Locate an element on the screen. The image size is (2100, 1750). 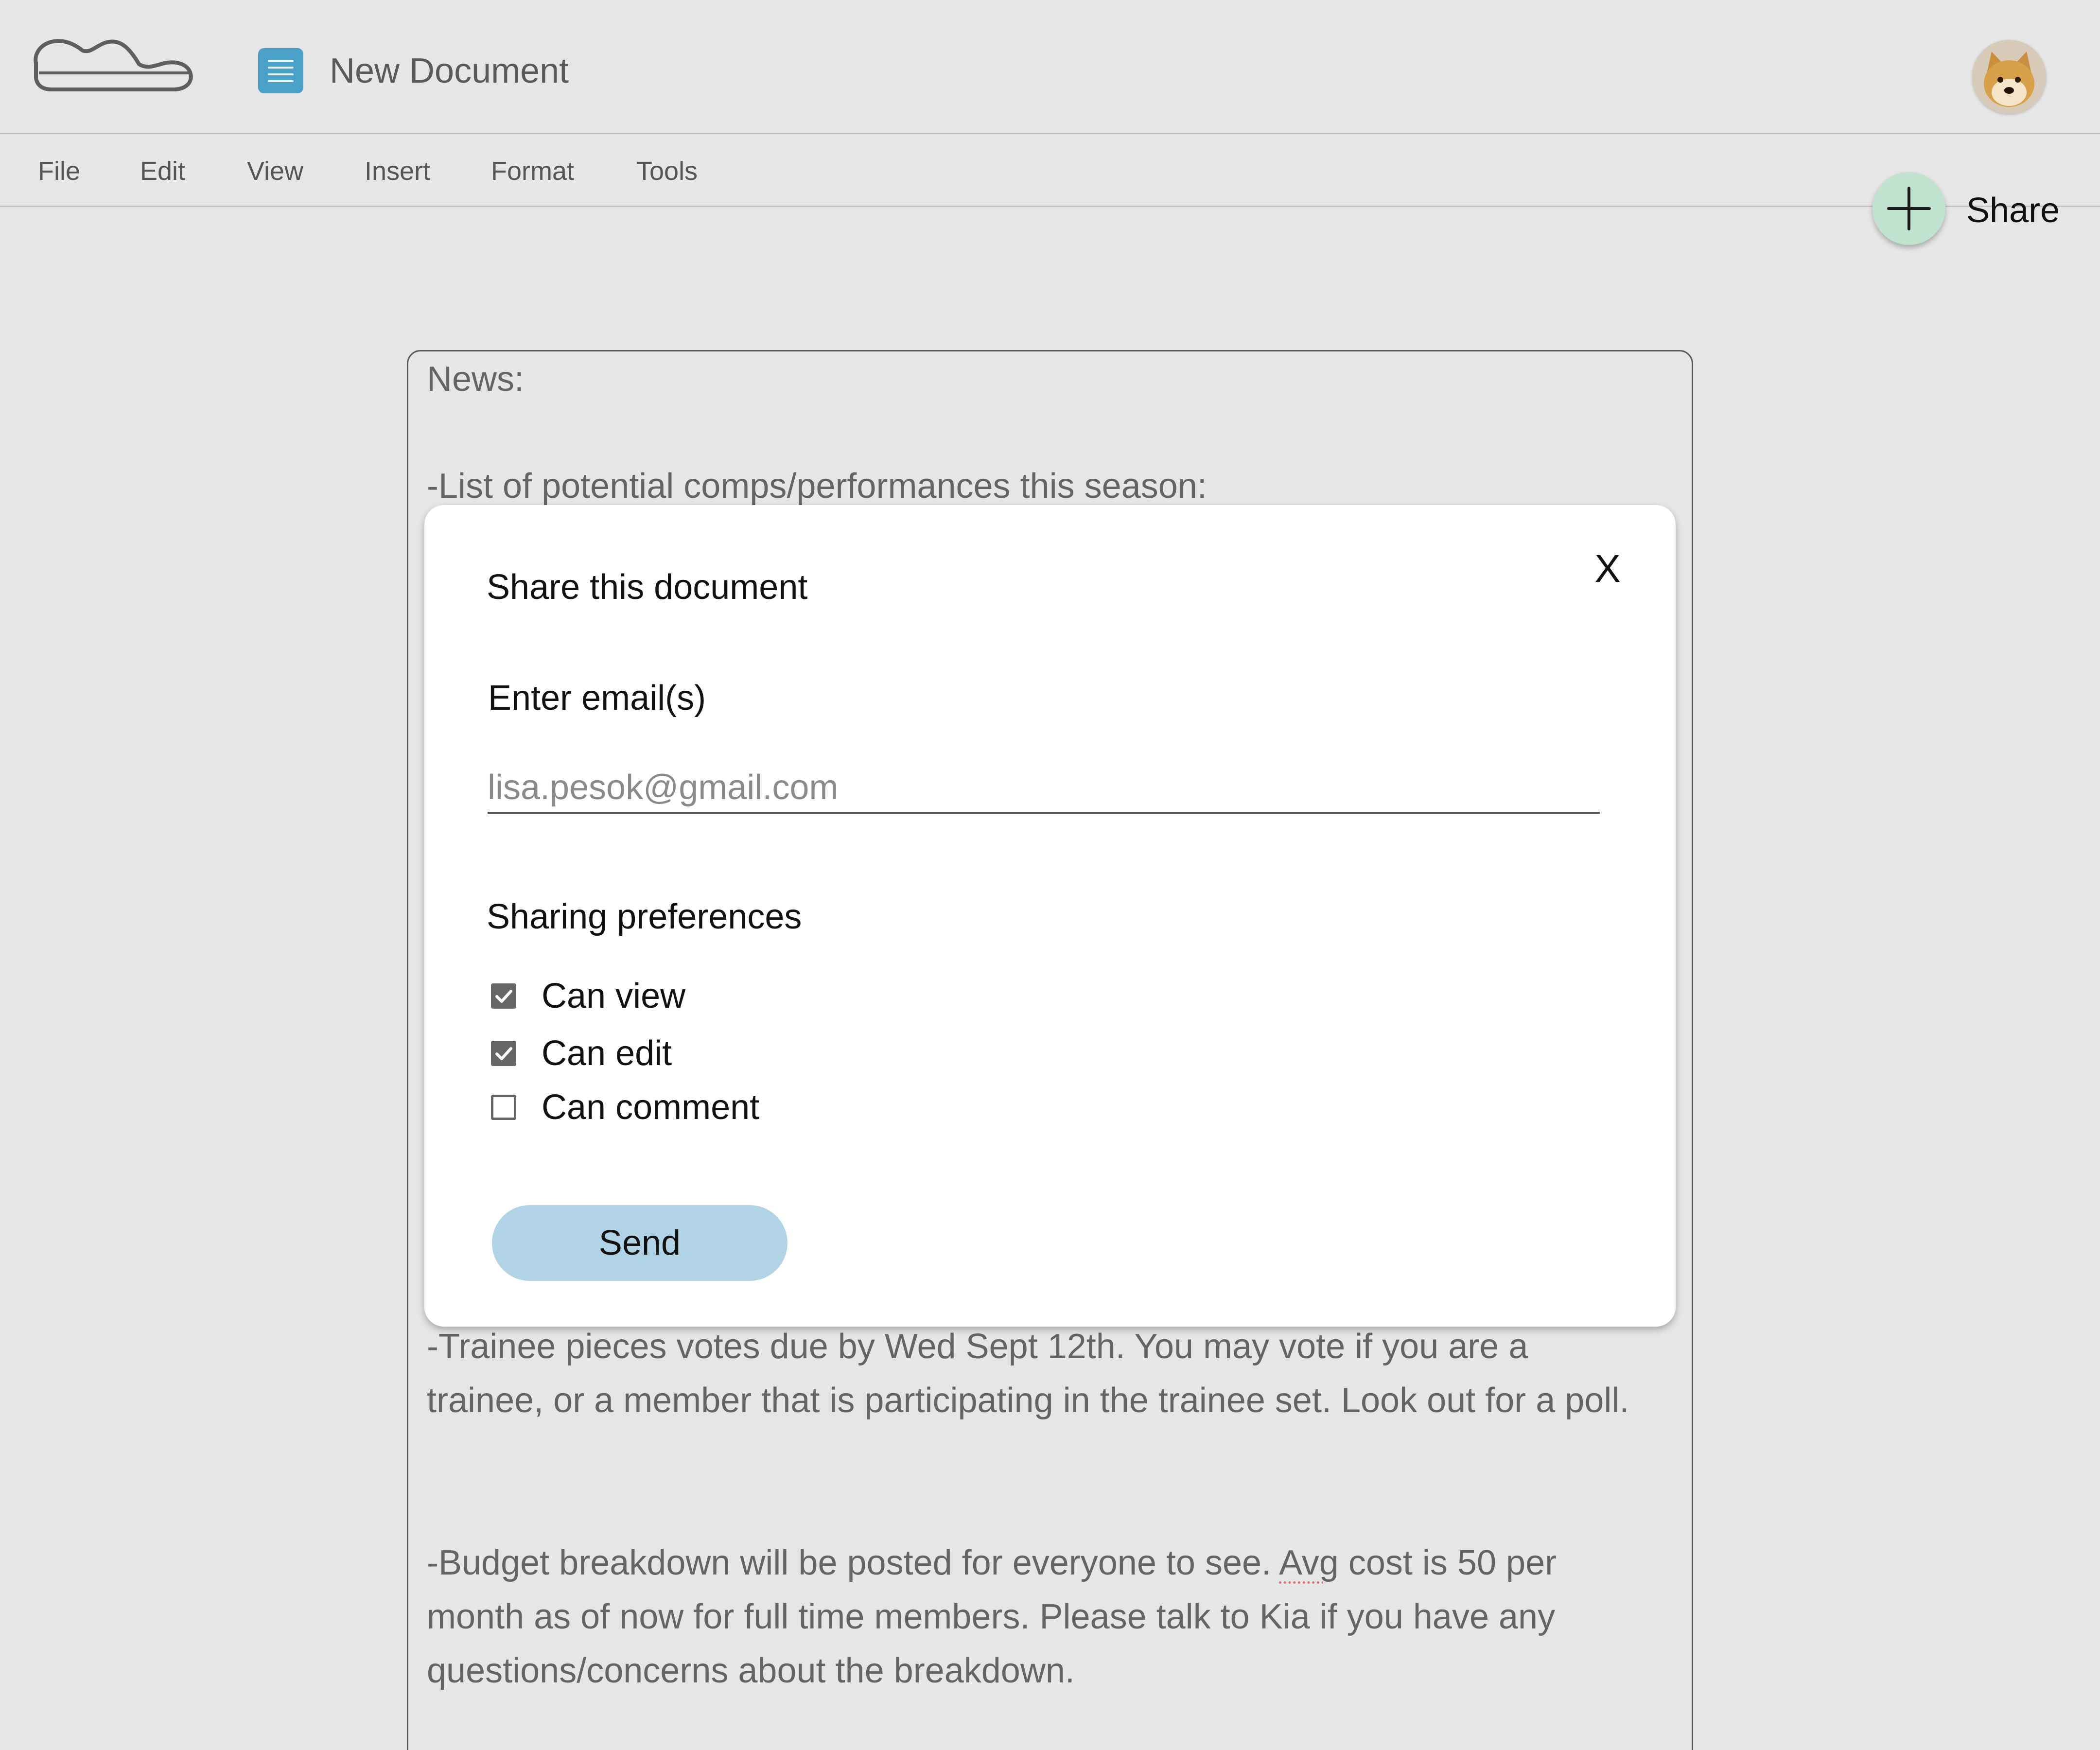
sharing-preferences-label: Sharing preferences is located at coordinates (644, 916).